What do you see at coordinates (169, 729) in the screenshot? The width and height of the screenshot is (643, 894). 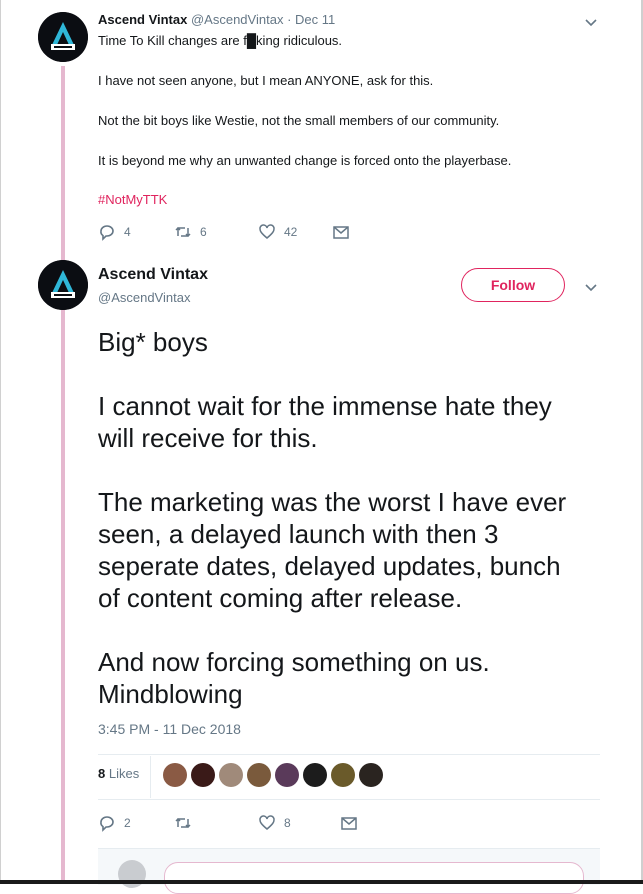 I see `tweet-timestamp: 3:45 PM - 11 Dec 2018` at bounding box center [169, 729].